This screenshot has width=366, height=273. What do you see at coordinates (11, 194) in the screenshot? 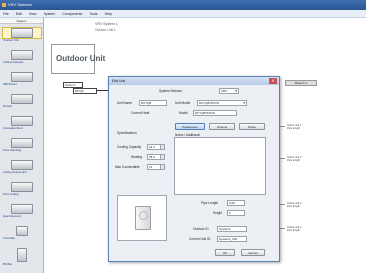
I see `palette-item-label: Floor Ceiling` at bounding box center [11, 194].